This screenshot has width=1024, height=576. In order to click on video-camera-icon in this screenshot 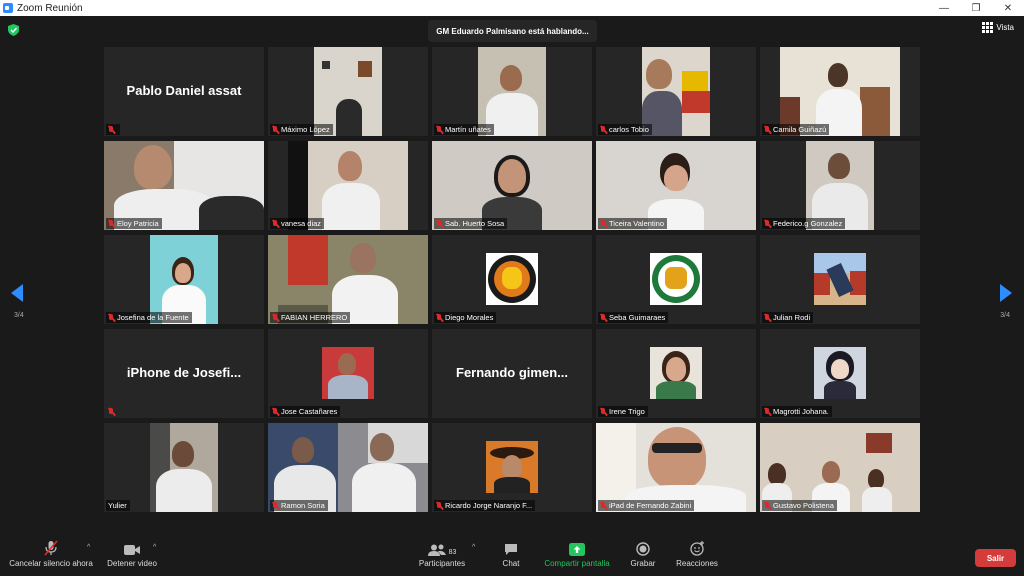, I will do `click(132, 550)`.